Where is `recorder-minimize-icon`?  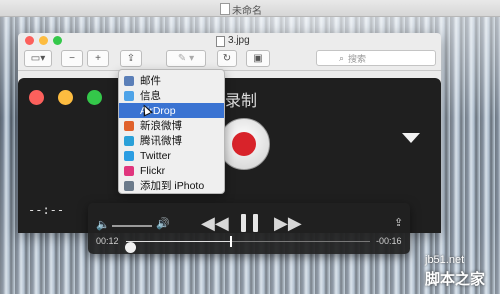 recorder-minimize-icon is located at coordinates (65, 97).